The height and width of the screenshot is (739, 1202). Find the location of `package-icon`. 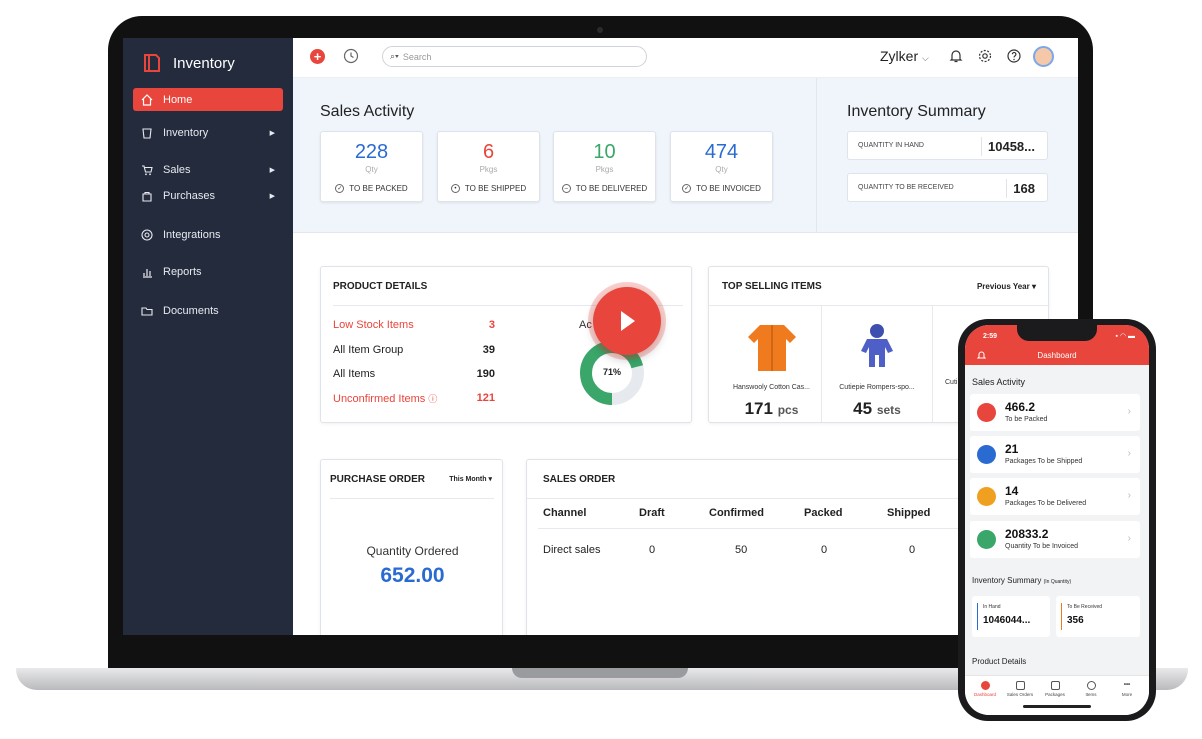

package-icon is located at coordinates (1055, 685).